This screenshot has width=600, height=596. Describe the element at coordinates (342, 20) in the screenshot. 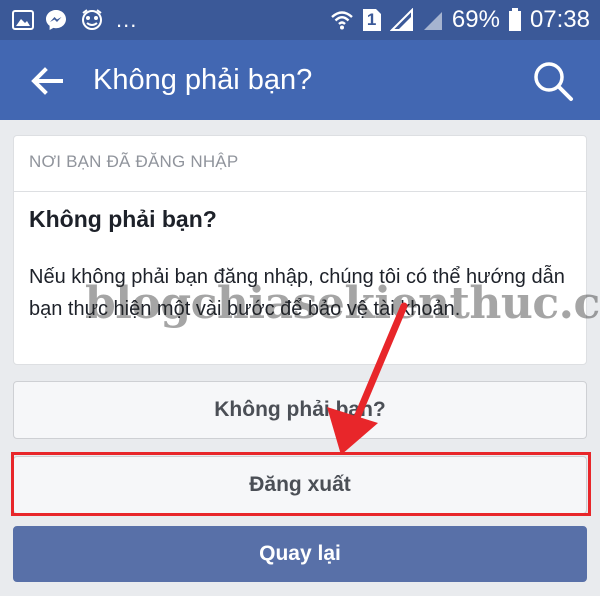

I see `wifi-icon` at that location.